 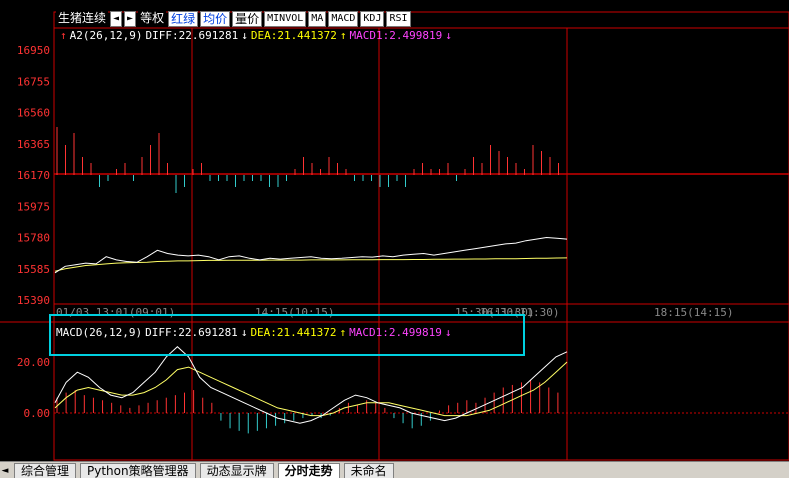 I want to click on macd-indicator-name: MACD(26,12,9), so click(x=99, y=332).